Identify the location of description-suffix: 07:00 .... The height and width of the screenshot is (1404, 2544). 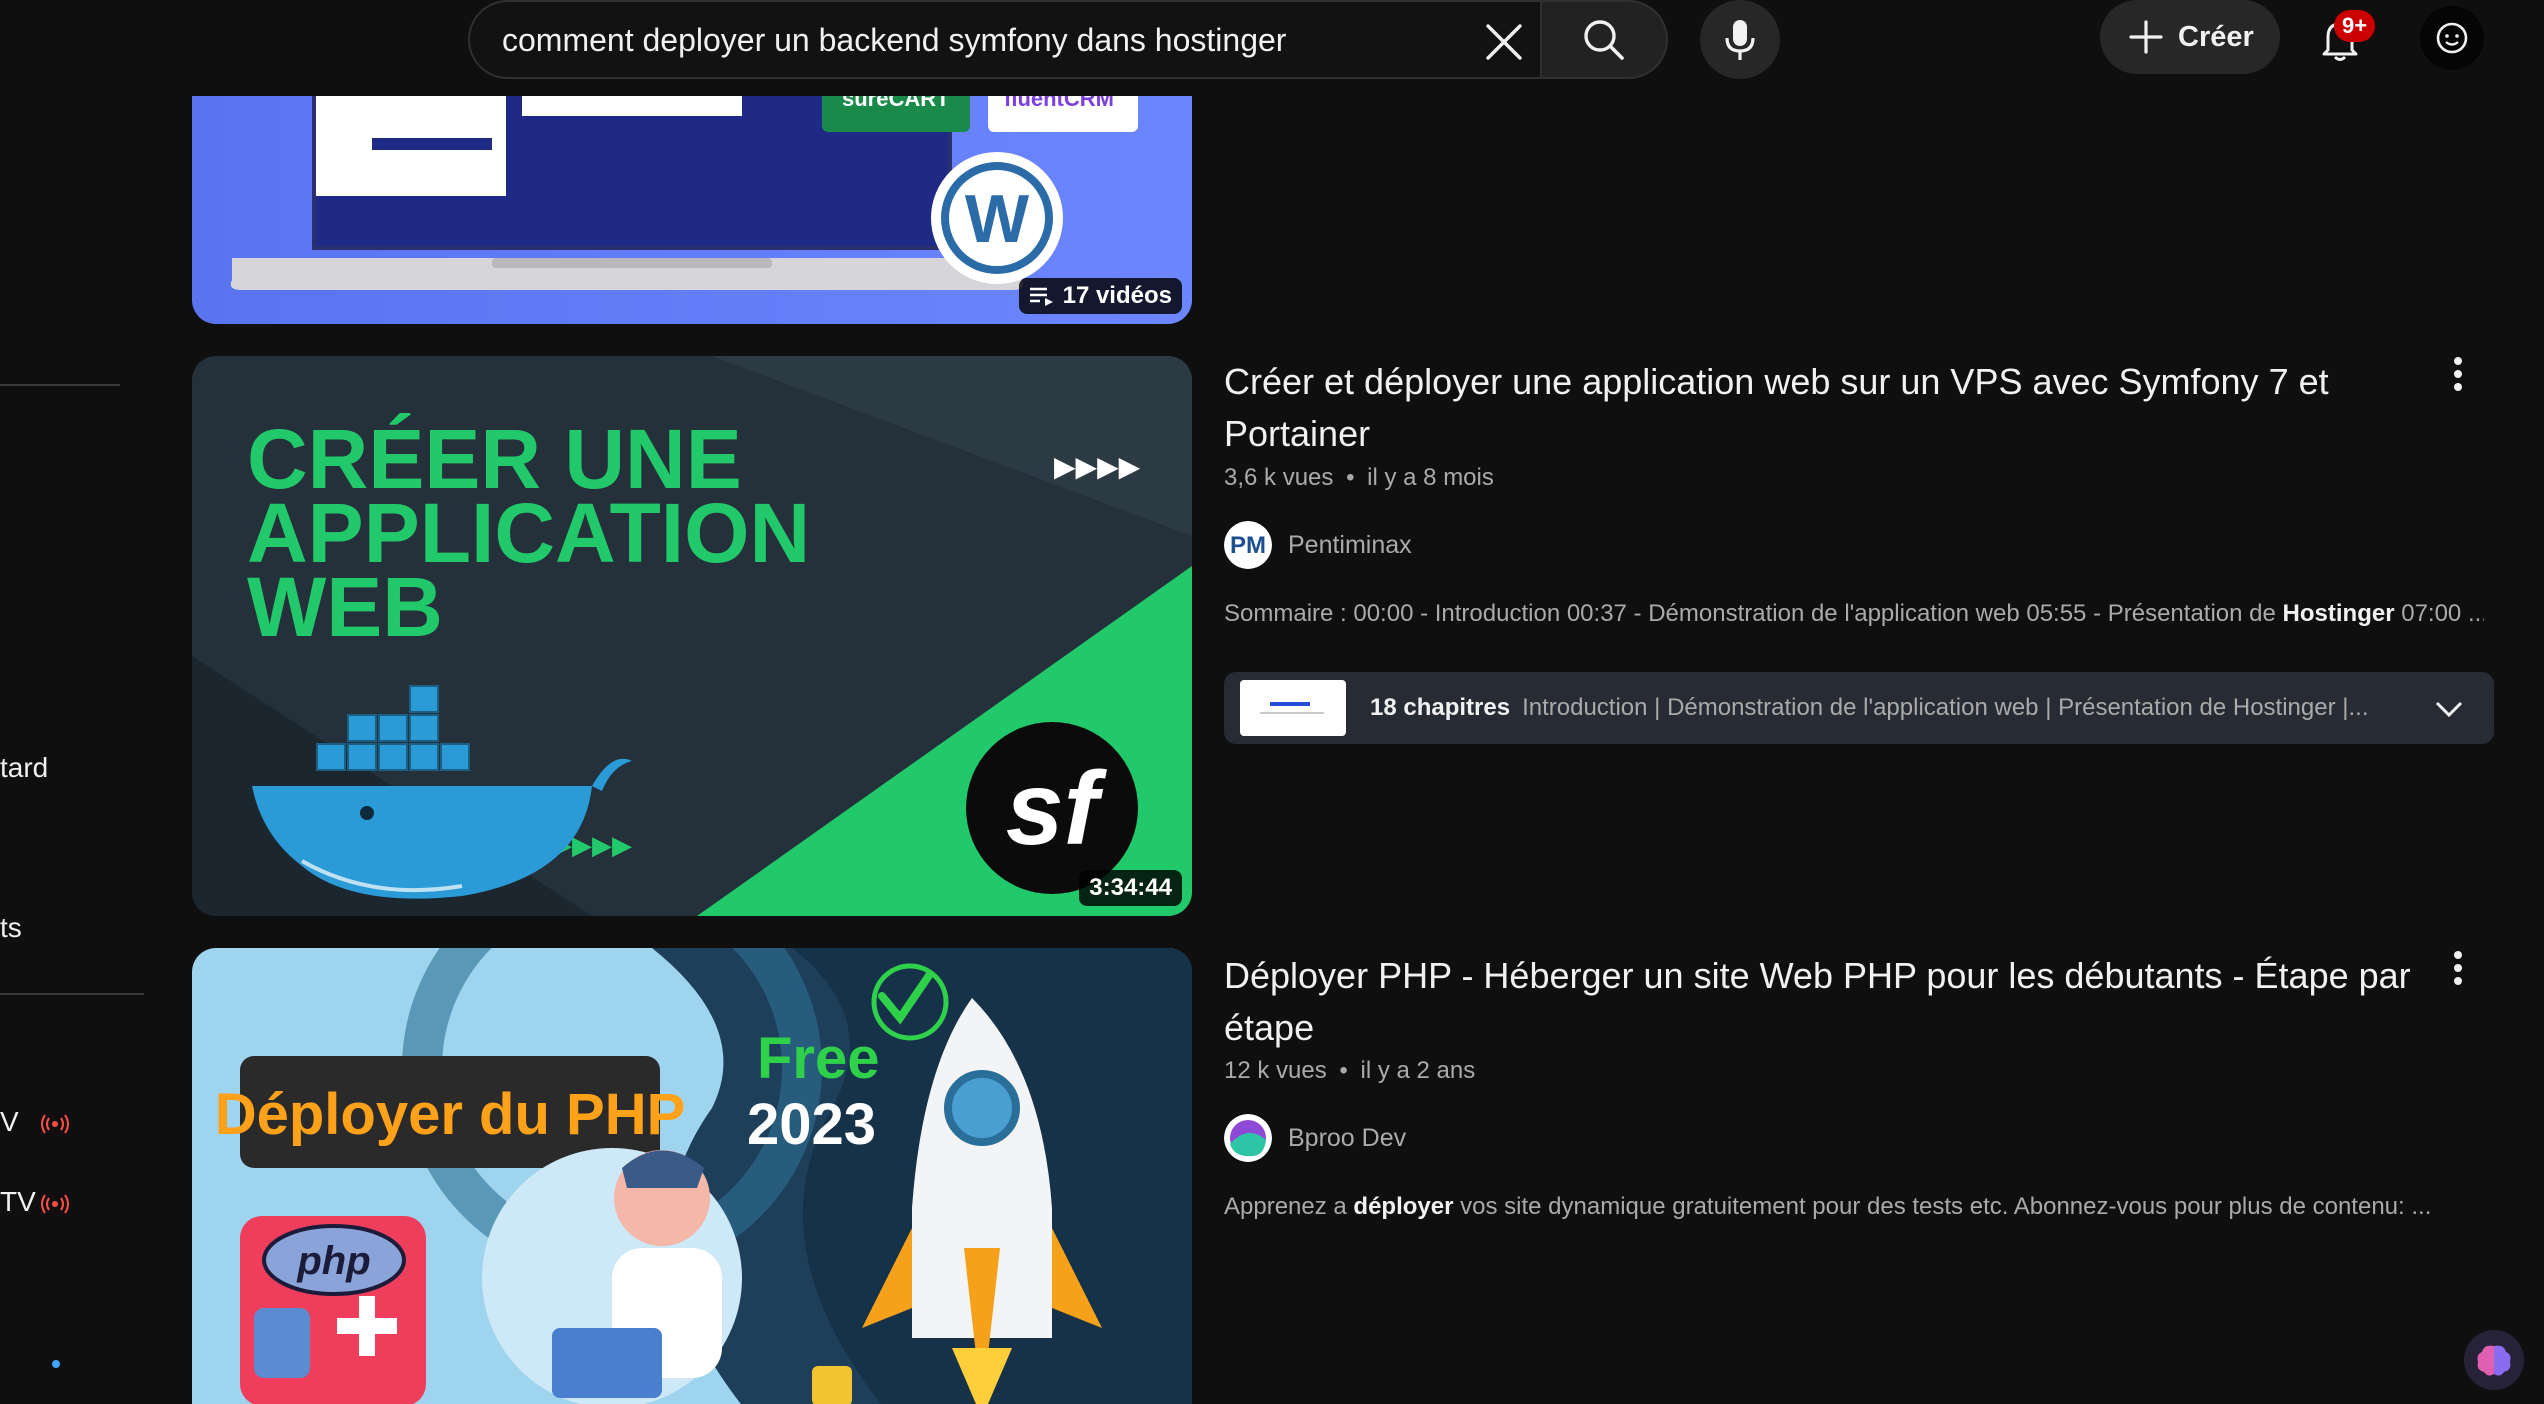
(2439, 613).